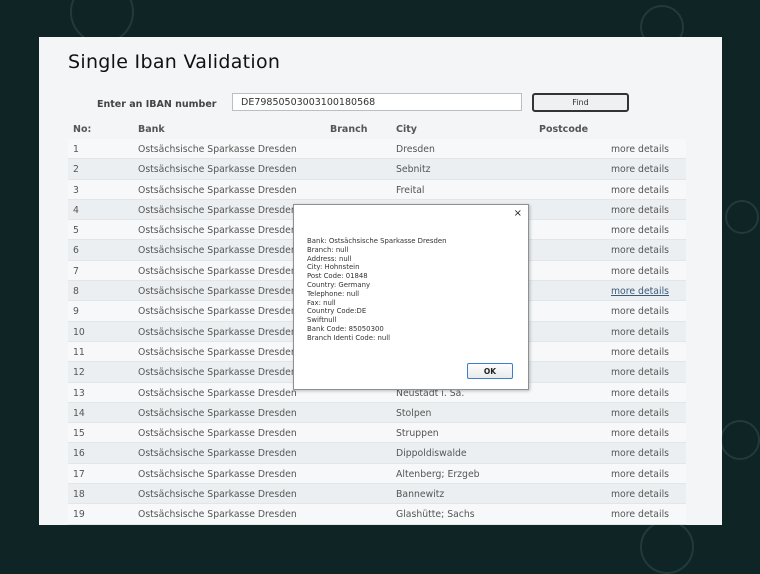  What do you see at coordinates (79, 434) in the screenshot?
I see `row-number: 15` at bounding box center [79, 434].